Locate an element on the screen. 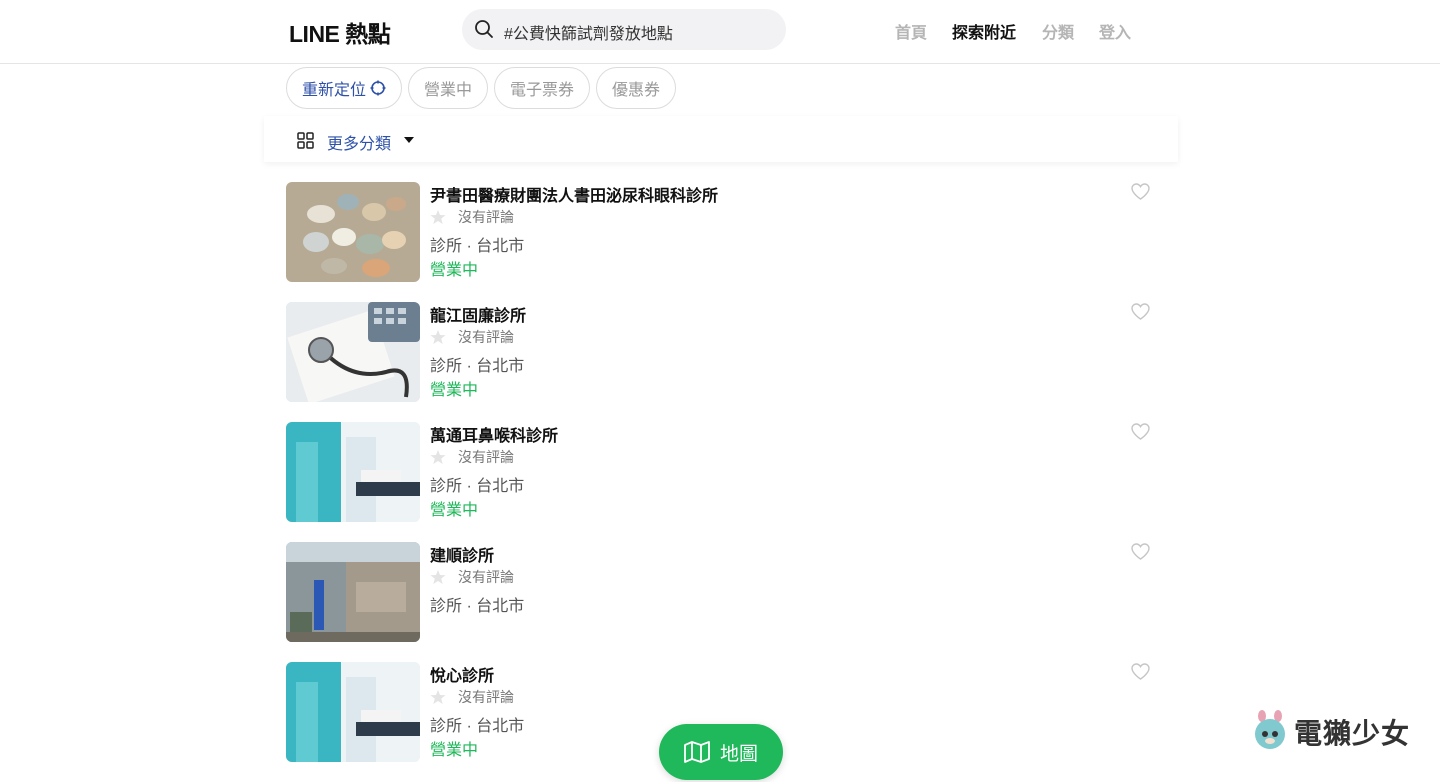 This screenshot has height=782, width=1440. more-categories-label: 更多分類 is located at coordinates (359, 144).